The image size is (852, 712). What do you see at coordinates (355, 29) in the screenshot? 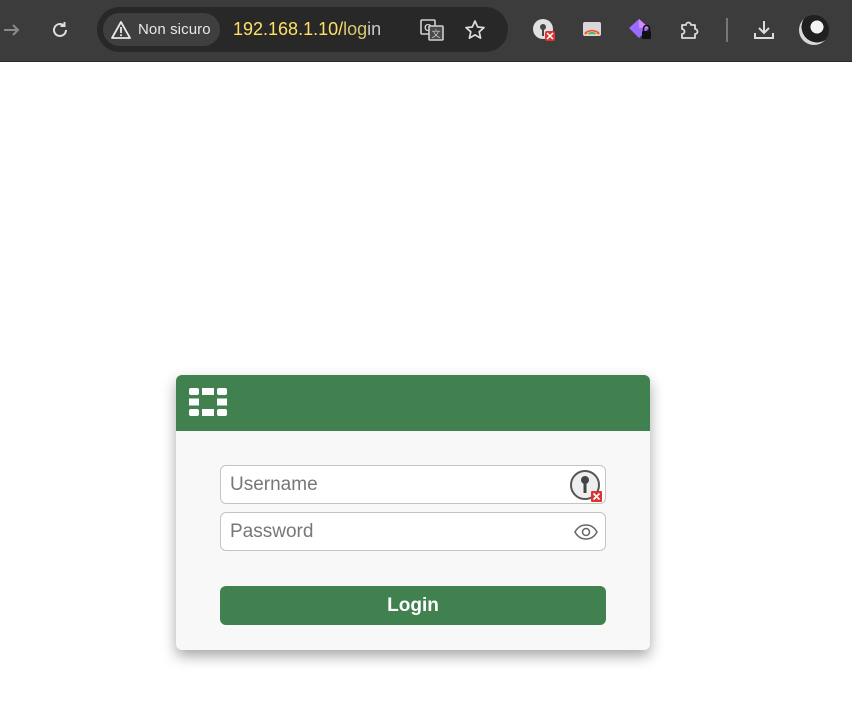
I see `url-path-highlight: log` at bounding box center [355, 29].